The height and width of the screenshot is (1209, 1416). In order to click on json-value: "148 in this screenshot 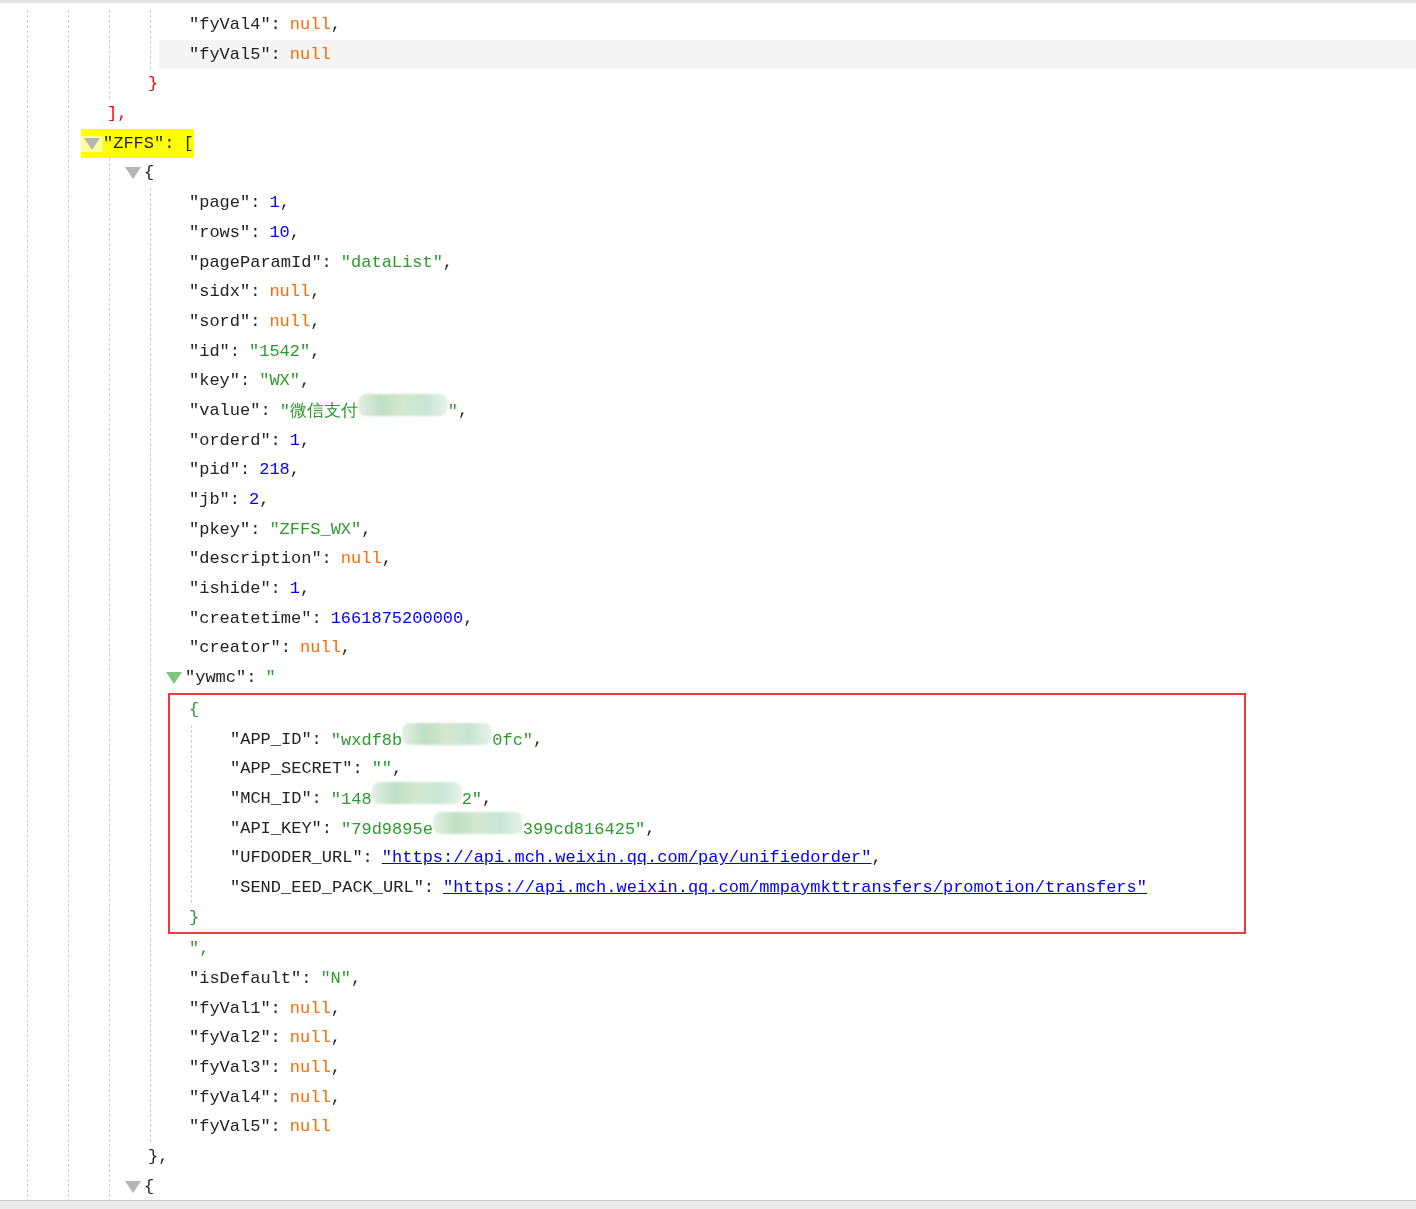, I will do `click(351, 800)`.